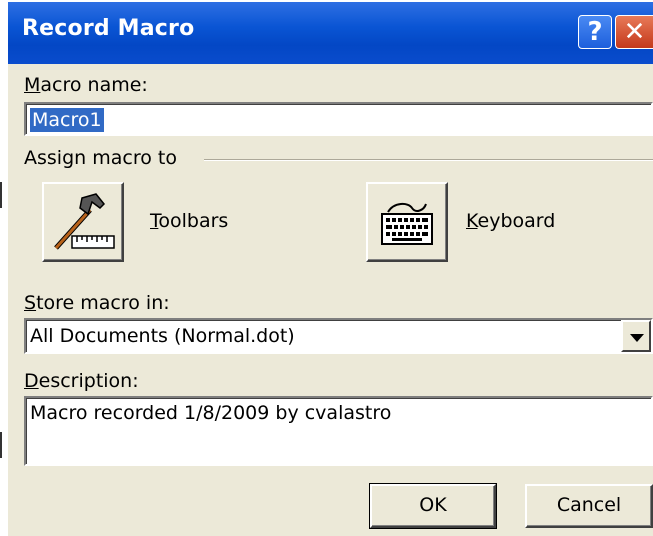 The height and width of the screenshot is (536, 653). I want to click on group-divider, so click(428, 160).